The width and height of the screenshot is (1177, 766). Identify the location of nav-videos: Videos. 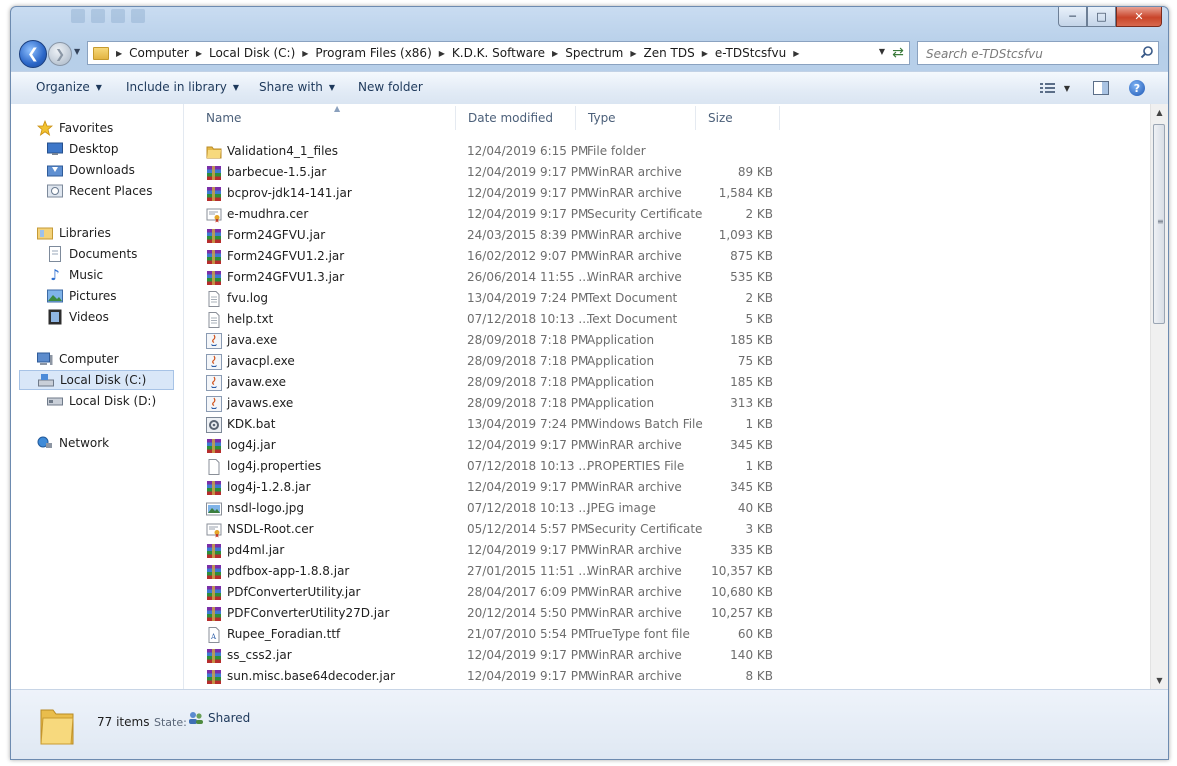
(78, 317).